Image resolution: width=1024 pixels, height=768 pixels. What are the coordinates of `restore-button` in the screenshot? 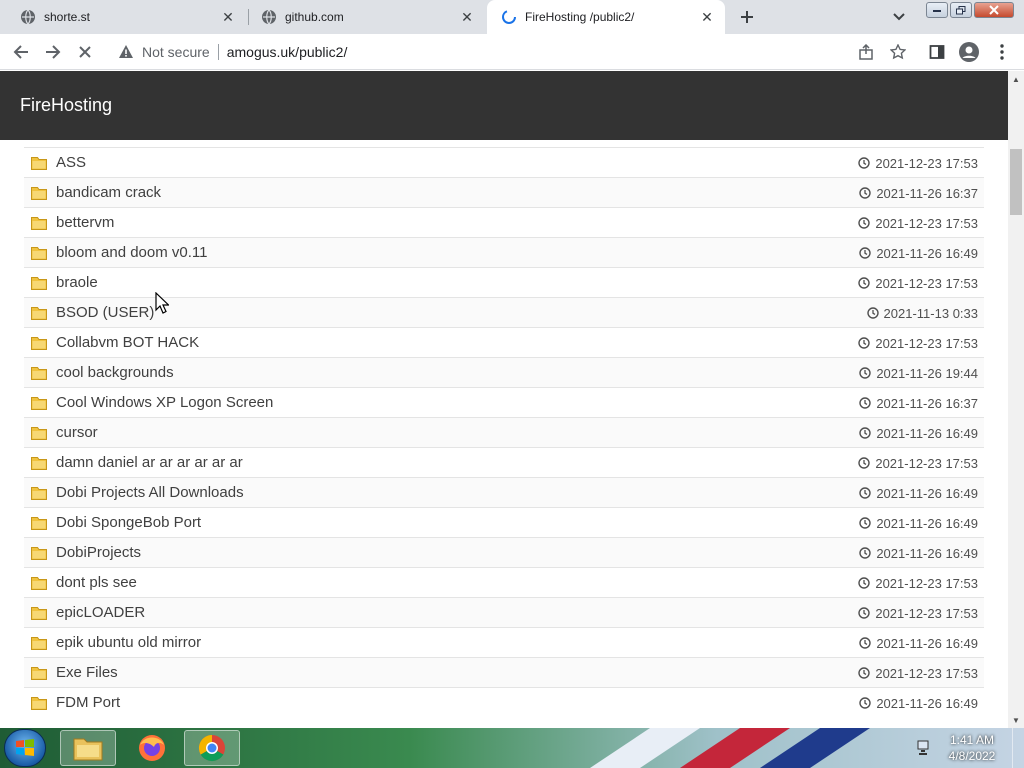 It's located at (961, 10).